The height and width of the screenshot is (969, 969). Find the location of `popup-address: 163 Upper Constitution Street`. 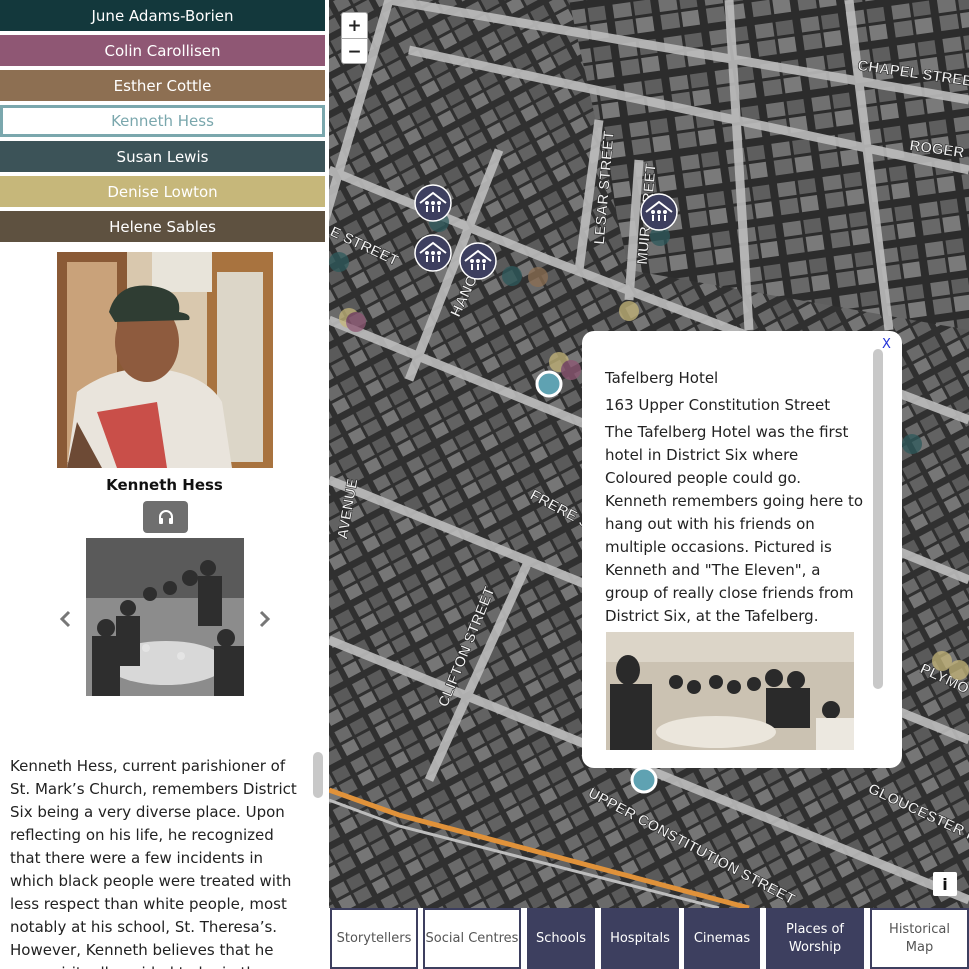

popup-address: 163 Upper Constitution Street is located at coordinates (718, 405).